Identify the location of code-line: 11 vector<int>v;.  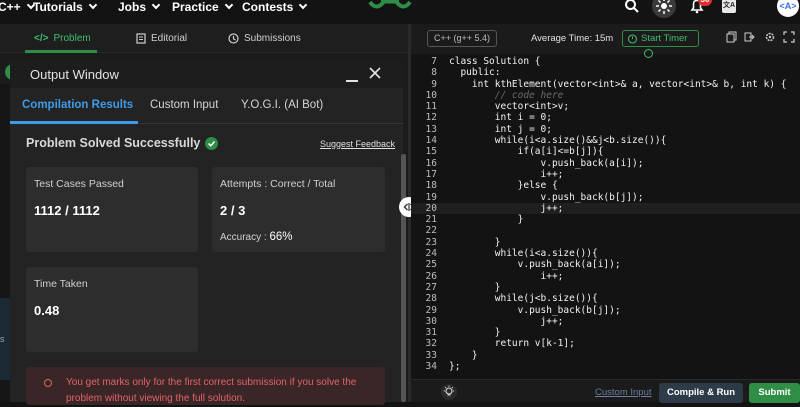
(605, 106).